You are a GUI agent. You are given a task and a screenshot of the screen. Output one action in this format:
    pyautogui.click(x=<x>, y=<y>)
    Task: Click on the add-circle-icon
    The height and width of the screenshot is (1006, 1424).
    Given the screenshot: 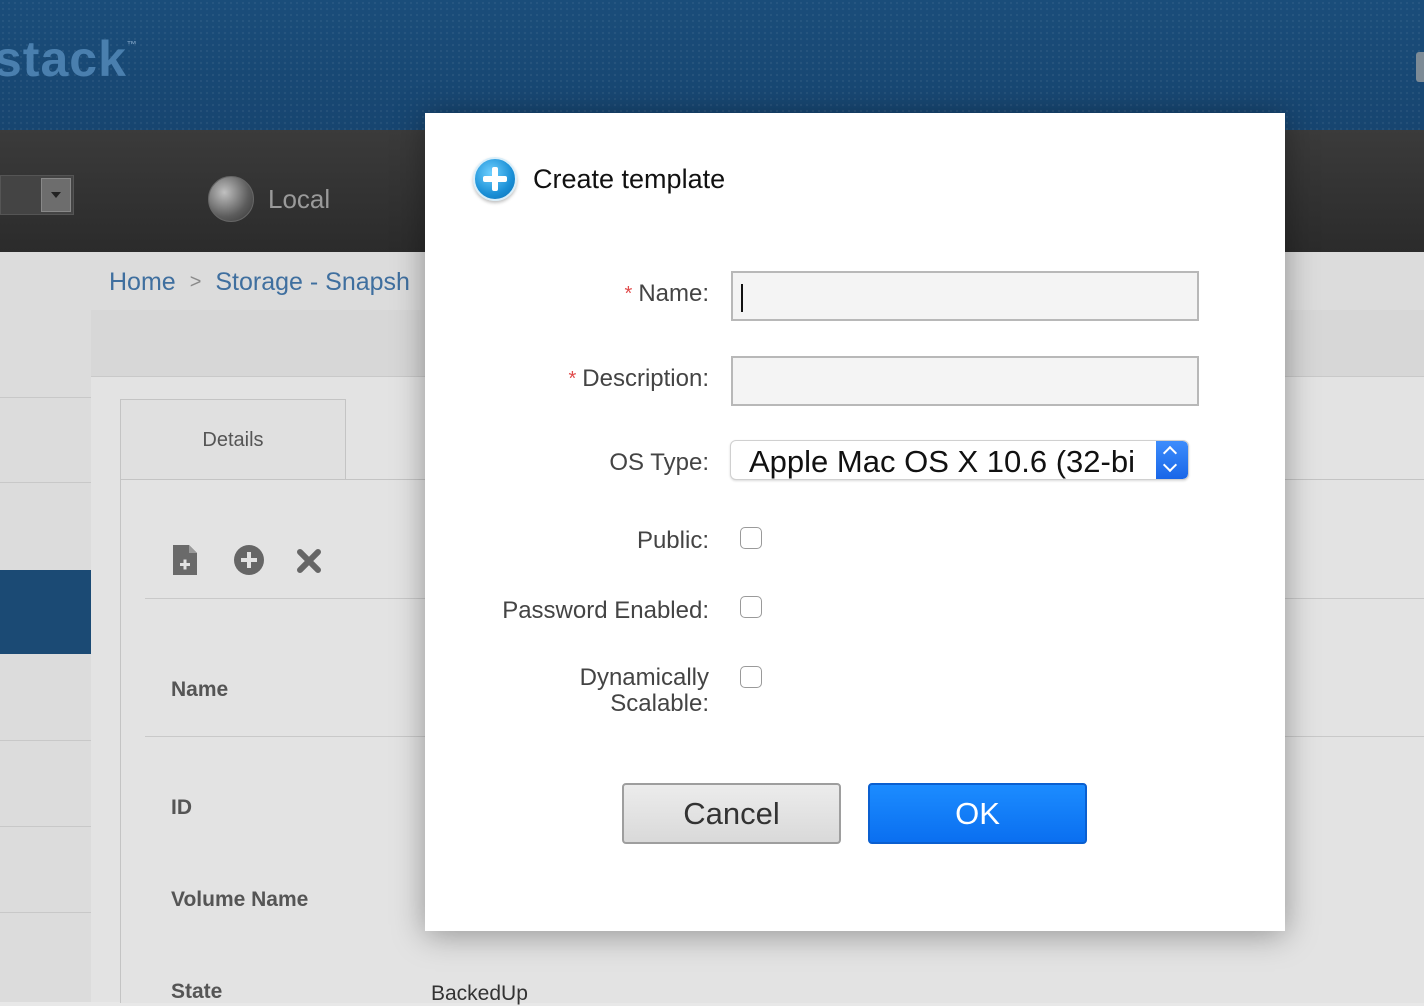 What is the action you would take?
    pyautogui.click(x=248, y=560)
    